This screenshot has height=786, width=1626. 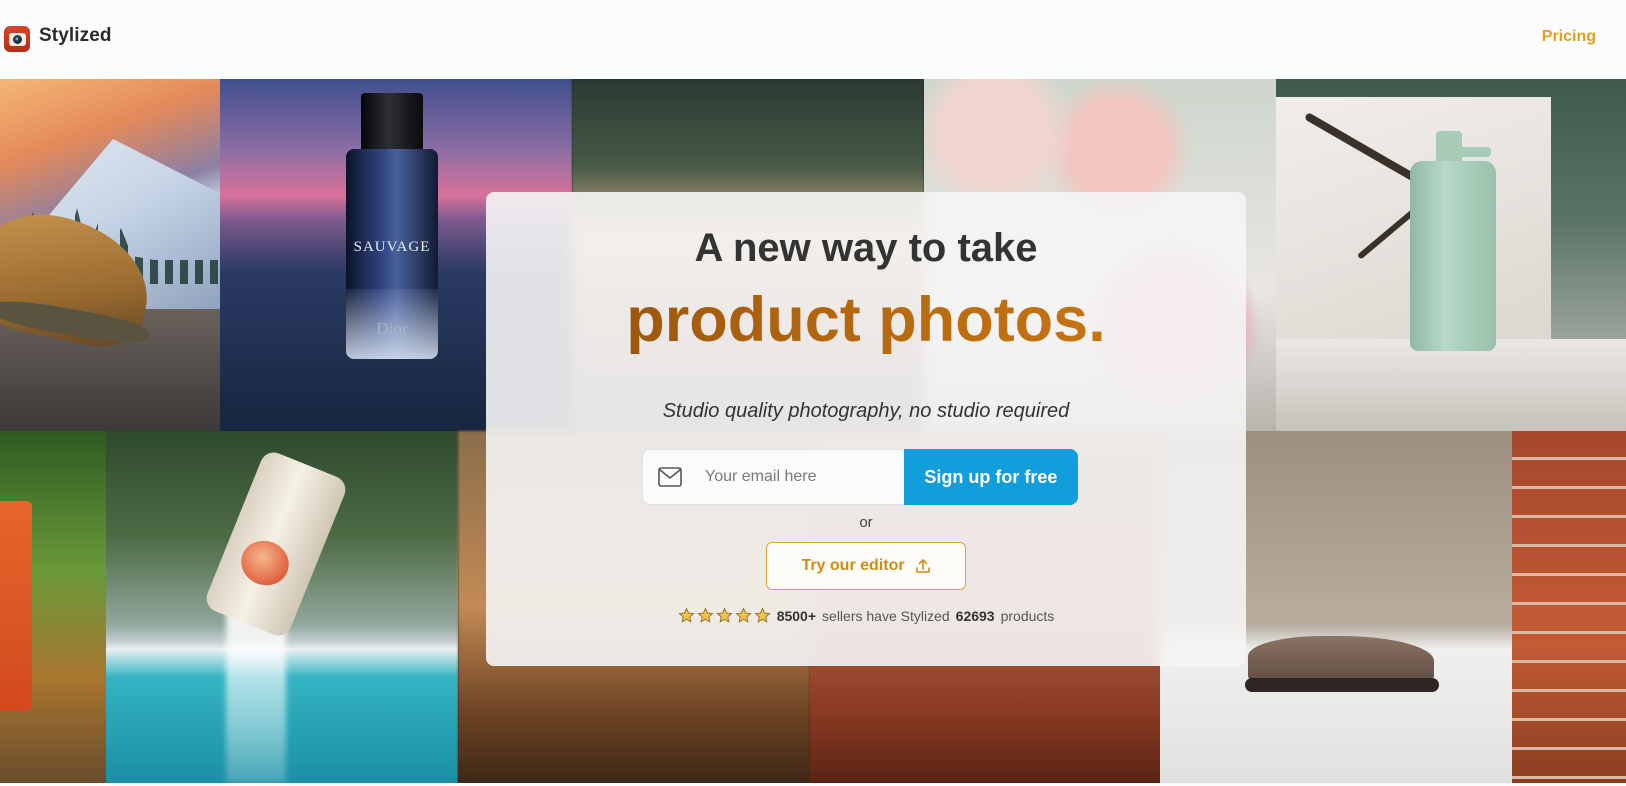 What do you see at coordinates (866, 248) in the screenshot?
I see `hero-headline: A new way to take` at bounding box center [866, 248].